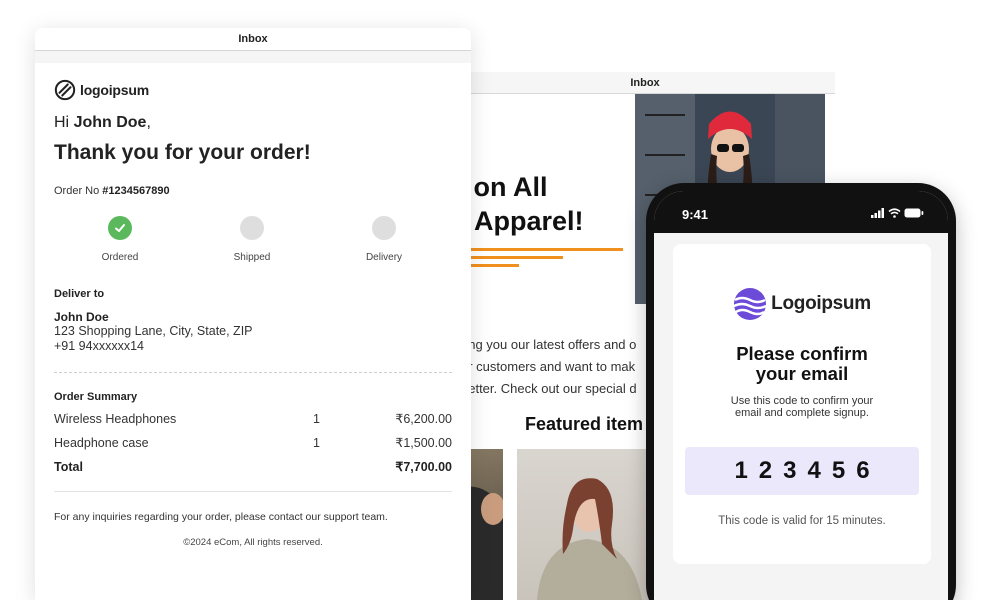 The height and width of the screenshot is (600, 989). I want to click on step-ordered: Ordered, so click(120, 239).